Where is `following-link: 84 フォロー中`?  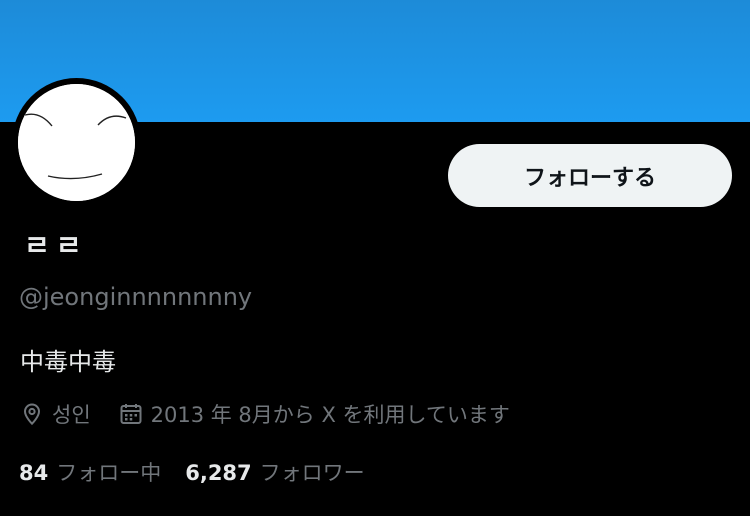 following-link: 84 フォロー中 is located at coordinates (90, 472).